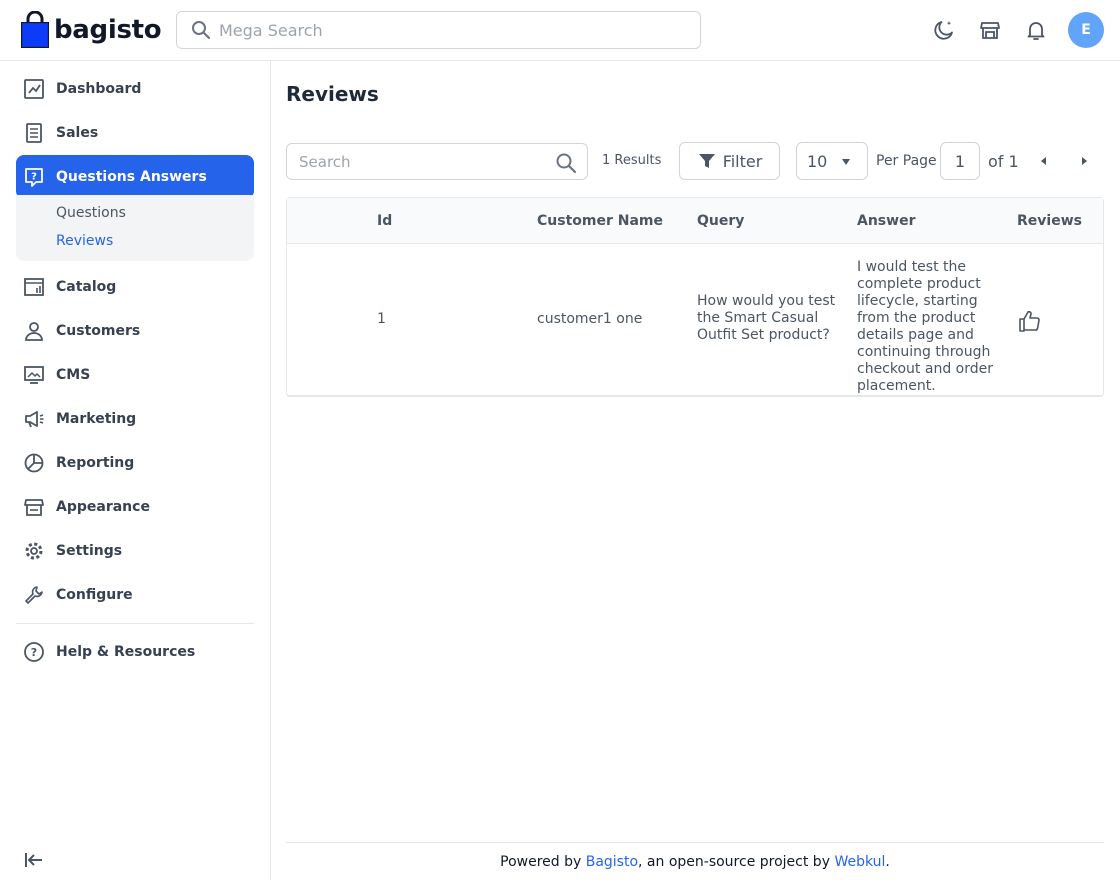 This screenshot has width=1120, height=880. I want to click on per-page-label: Per Page, so click(906, 161).